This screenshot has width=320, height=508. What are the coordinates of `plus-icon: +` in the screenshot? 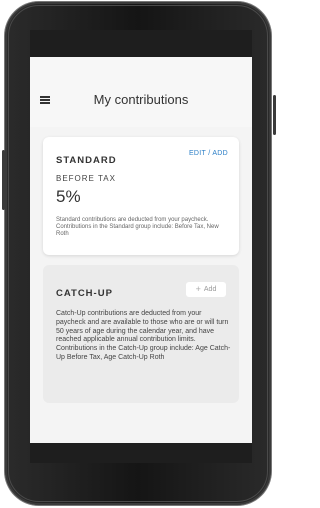 It's located at (198, 289).